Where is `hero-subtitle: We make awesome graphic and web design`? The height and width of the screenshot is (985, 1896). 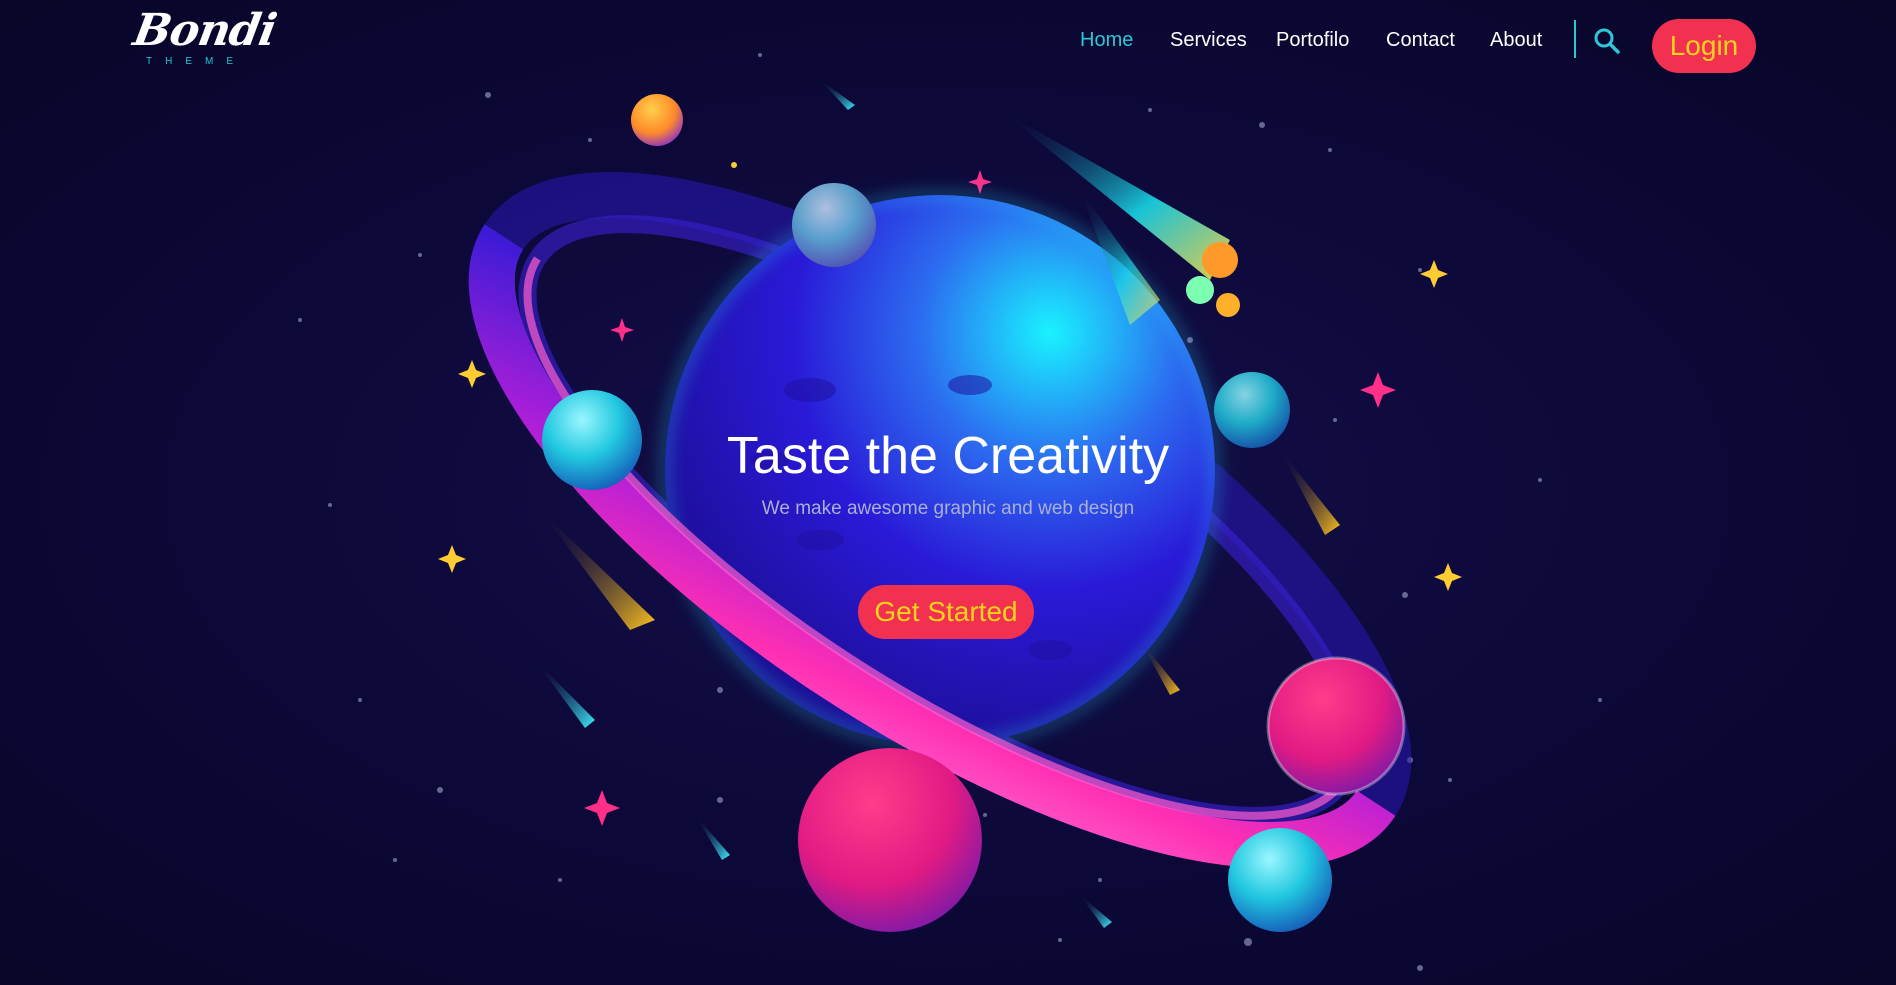
hero-subtitle: We make awesome graphic and web design is located at coordinates (948, 508).